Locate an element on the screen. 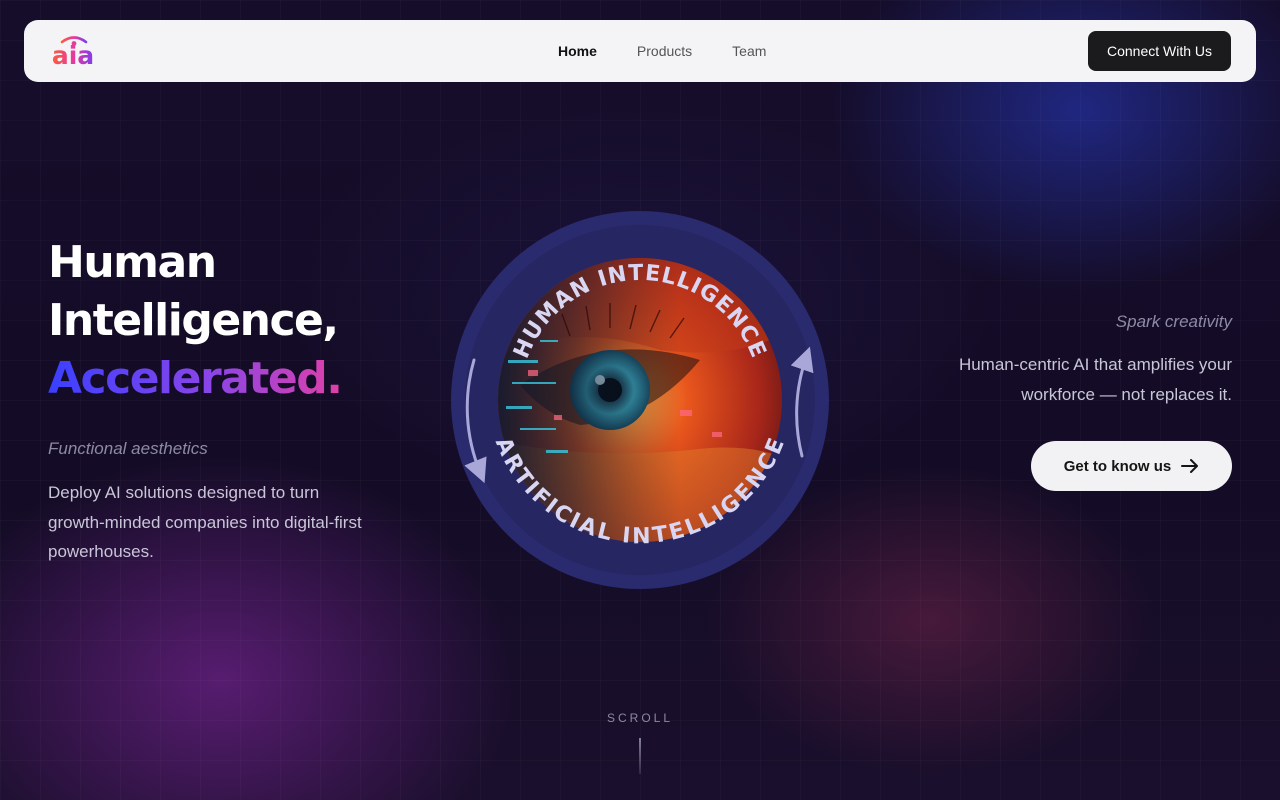  scroll-indicator-line is located at coordinates (640, 756).